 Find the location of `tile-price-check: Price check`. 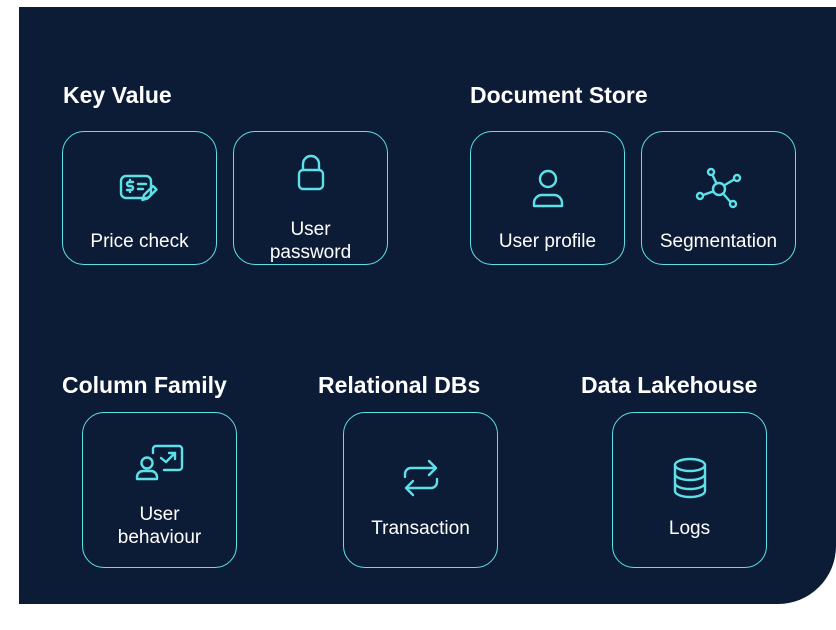

tile-price-check: Price check is located at coordinates (139, 198).